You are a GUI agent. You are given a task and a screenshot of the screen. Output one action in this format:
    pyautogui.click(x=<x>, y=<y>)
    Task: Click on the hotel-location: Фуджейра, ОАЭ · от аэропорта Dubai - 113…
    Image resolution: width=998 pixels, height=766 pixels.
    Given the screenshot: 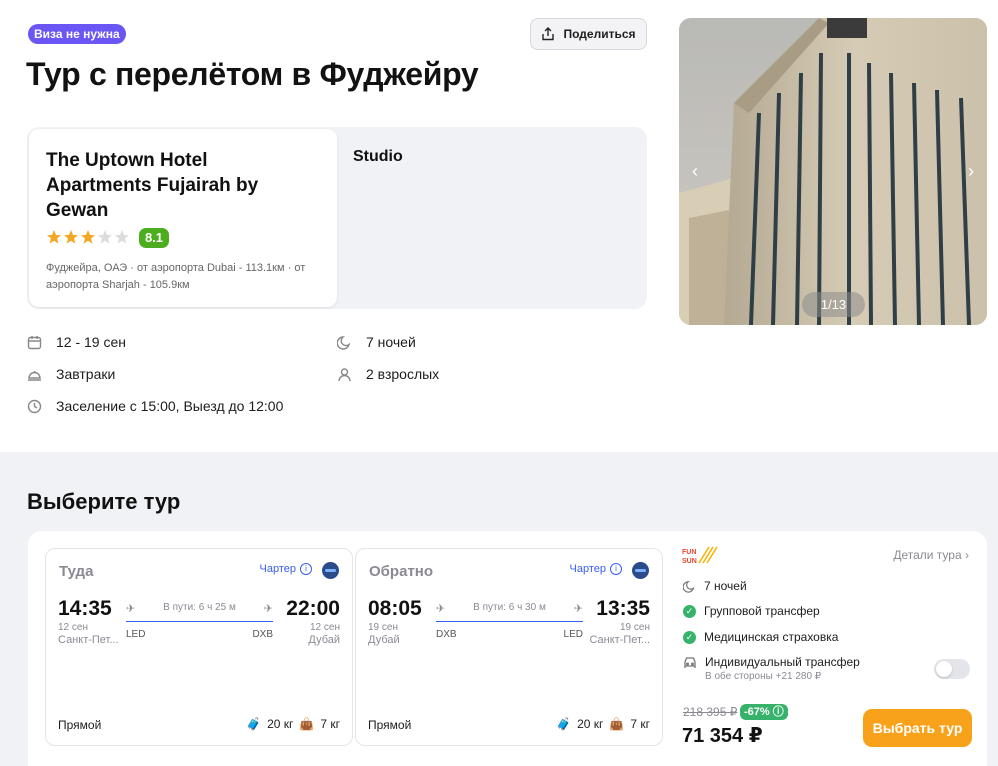 What is the action you would take?
    pyautogui.click(x=176, y=276)
    